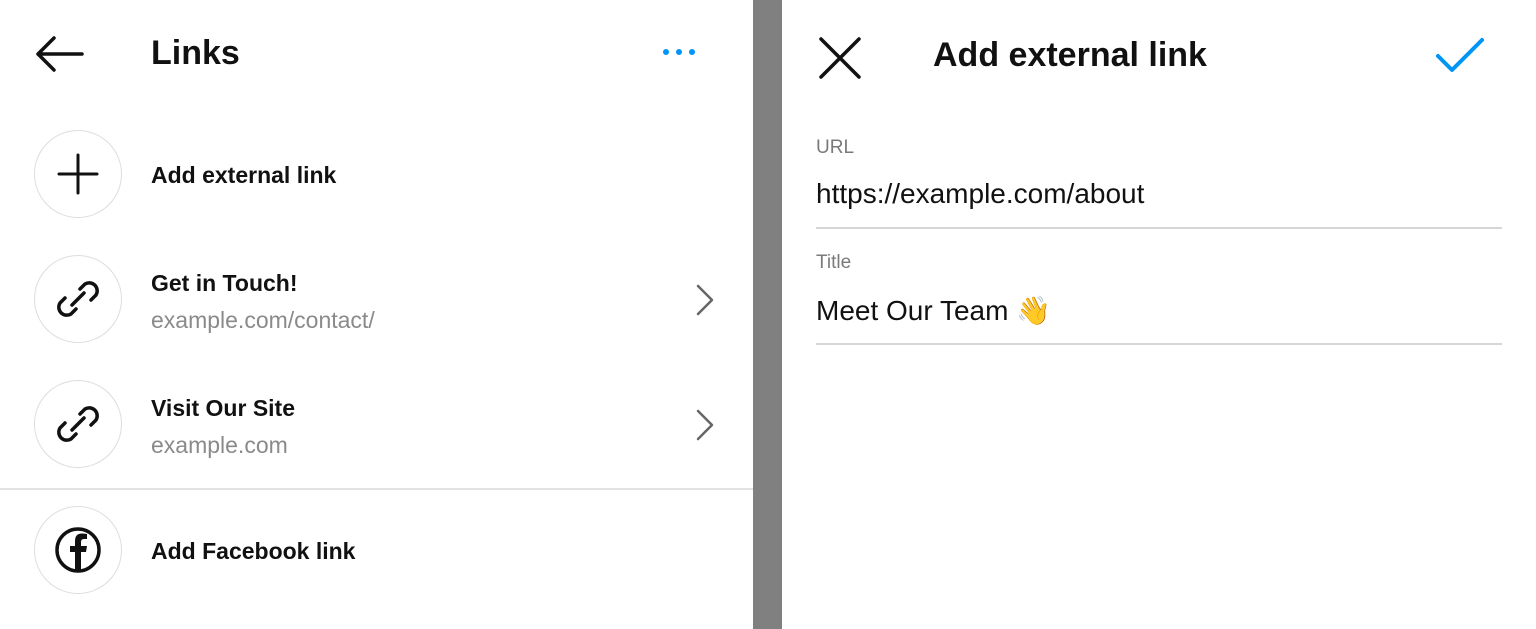  I want to click on close-icon, so click(840, 58).